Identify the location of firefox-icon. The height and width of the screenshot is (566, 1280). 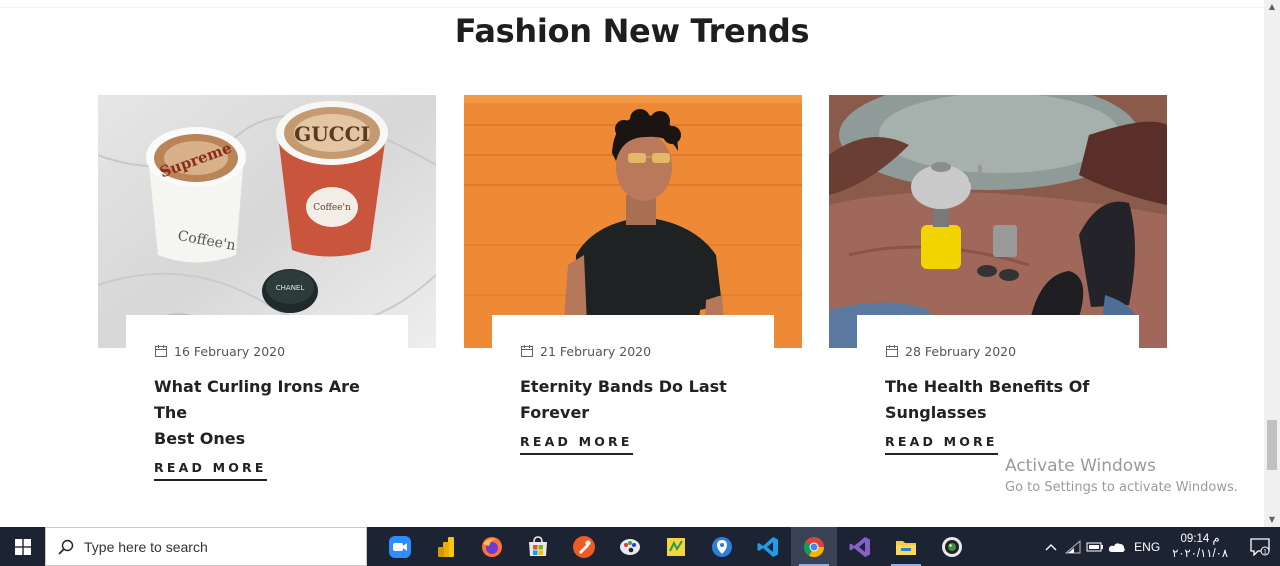
(492, 546).